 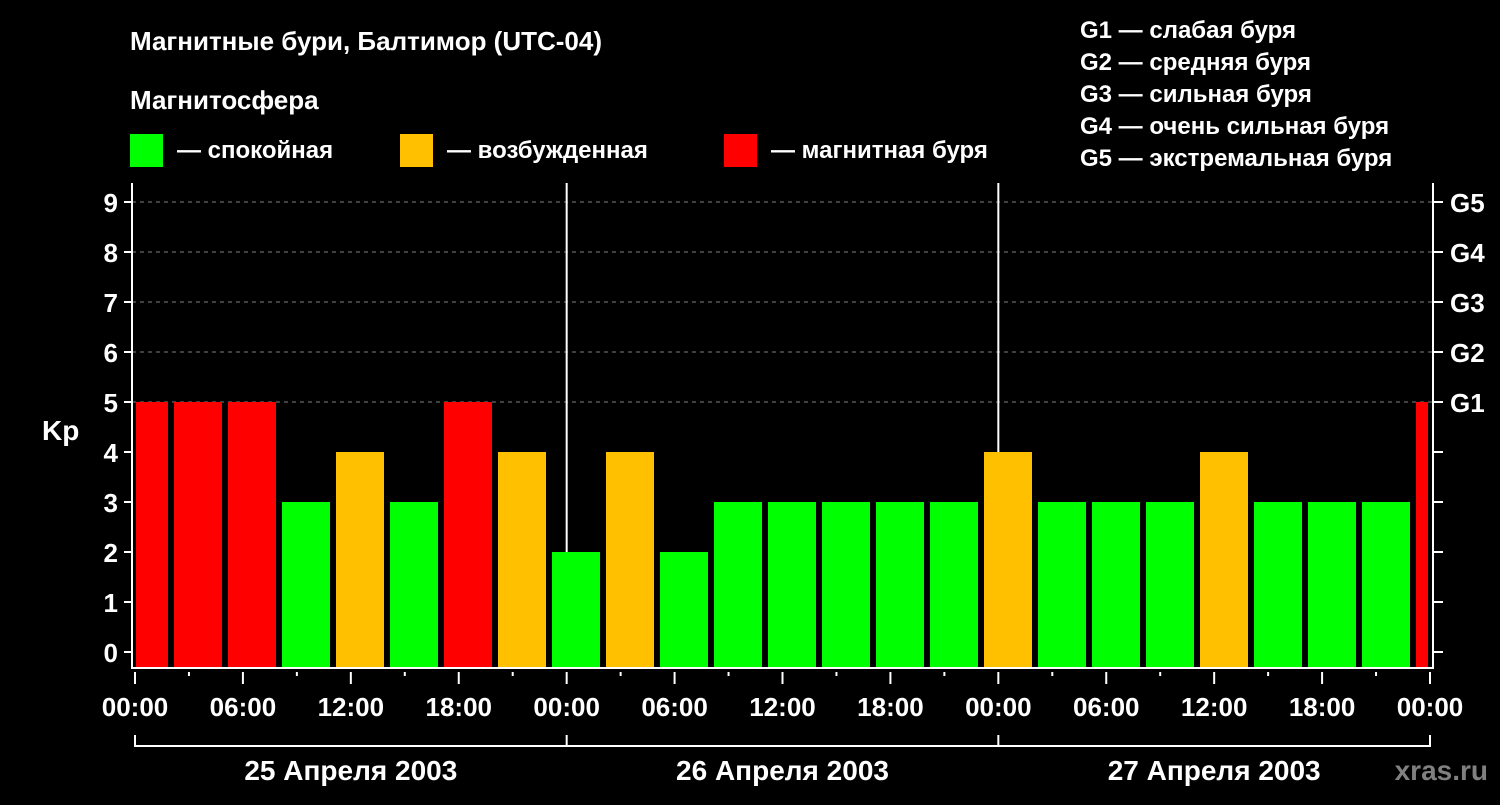 What do you see at coordinates (1467, 353) in the screenshot?
I see `g-level-label: G2` at bounding box center [1467, 353].